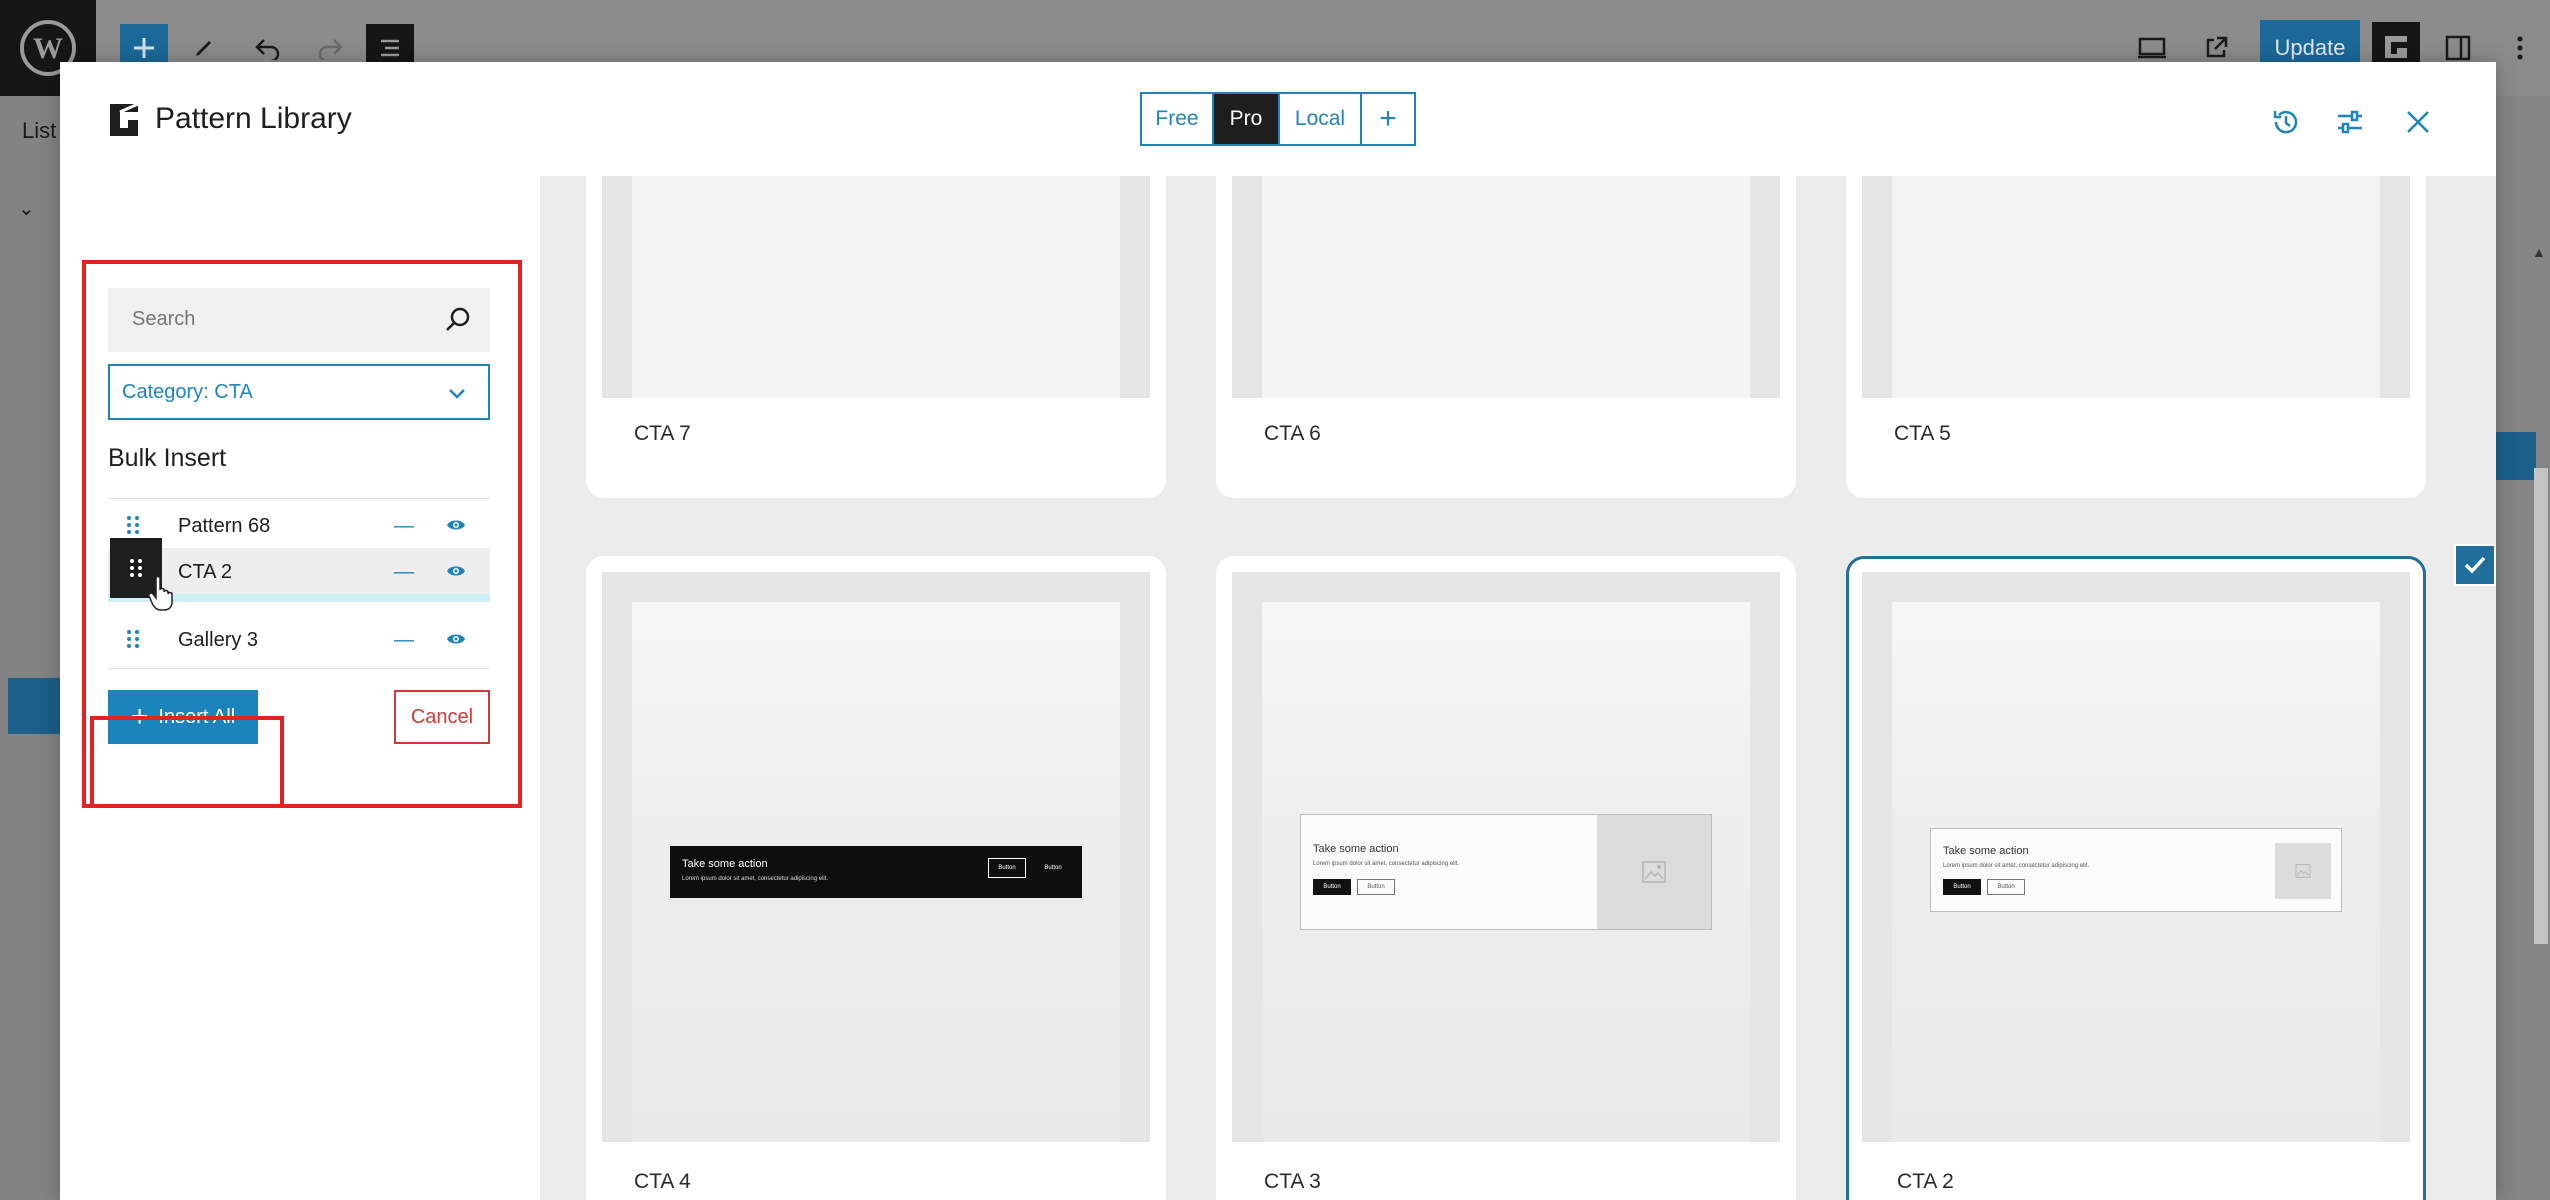 Image resolution: width=2550 pixels, height=1200 pixels. What do you see at coordinates (1925, 1181) in the screenshot?
I see `pattern-card-label: CTA 2` at bounding box center [1925, 1181].